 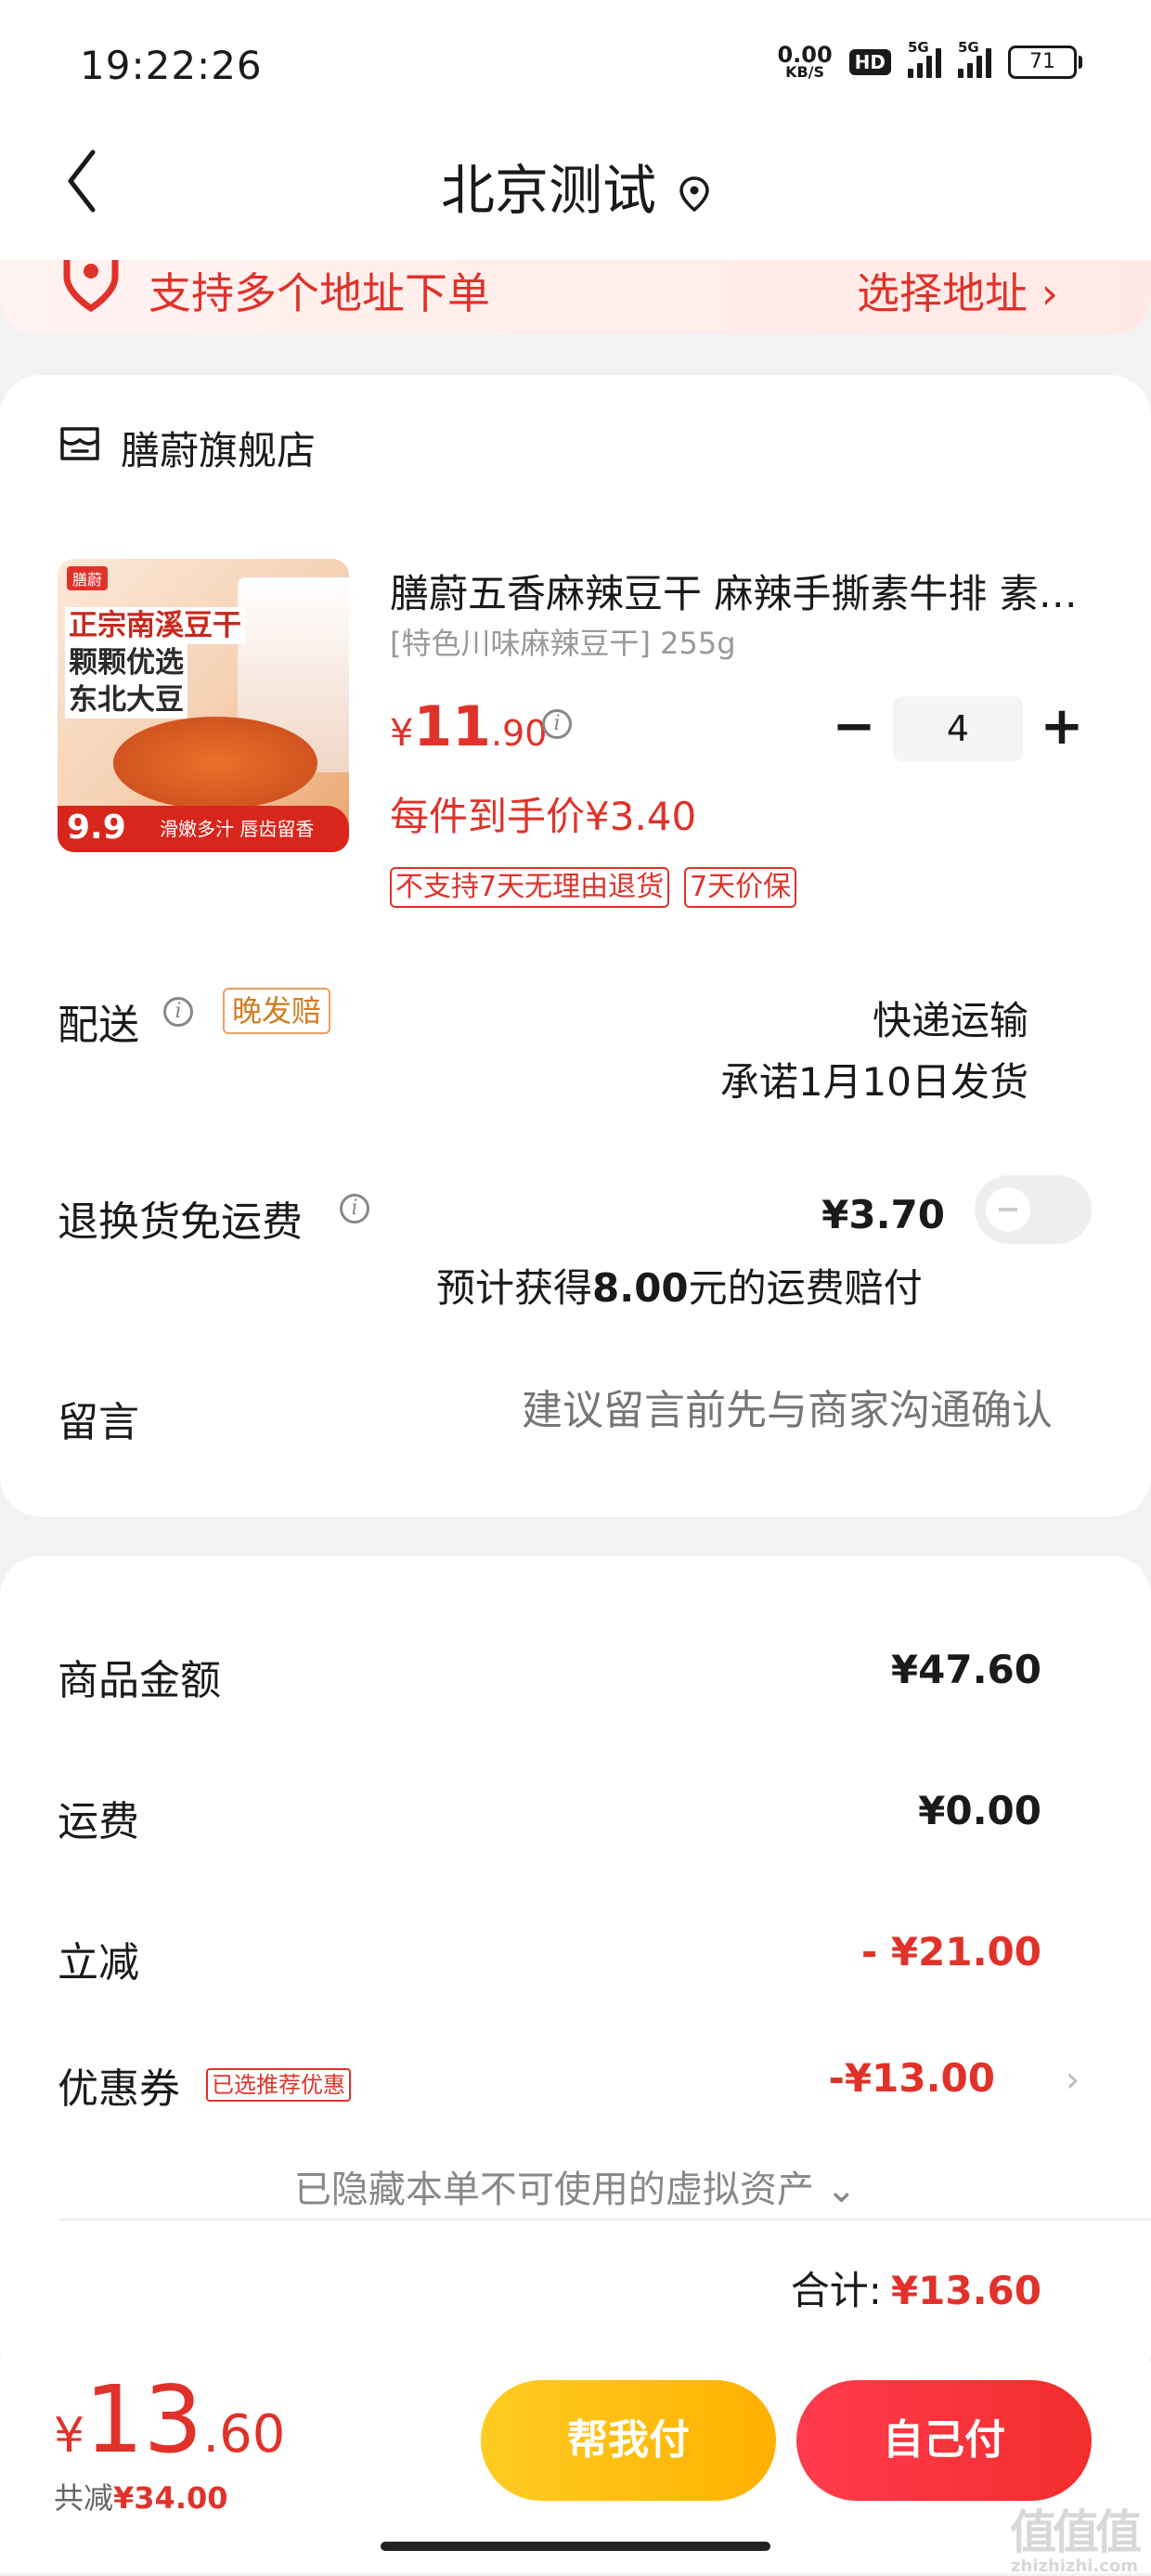 What do you see at coordinates (965, 2290) in the screenshot?
I see `total-amount: ¥13.60` at bounding box center [965, 2290].